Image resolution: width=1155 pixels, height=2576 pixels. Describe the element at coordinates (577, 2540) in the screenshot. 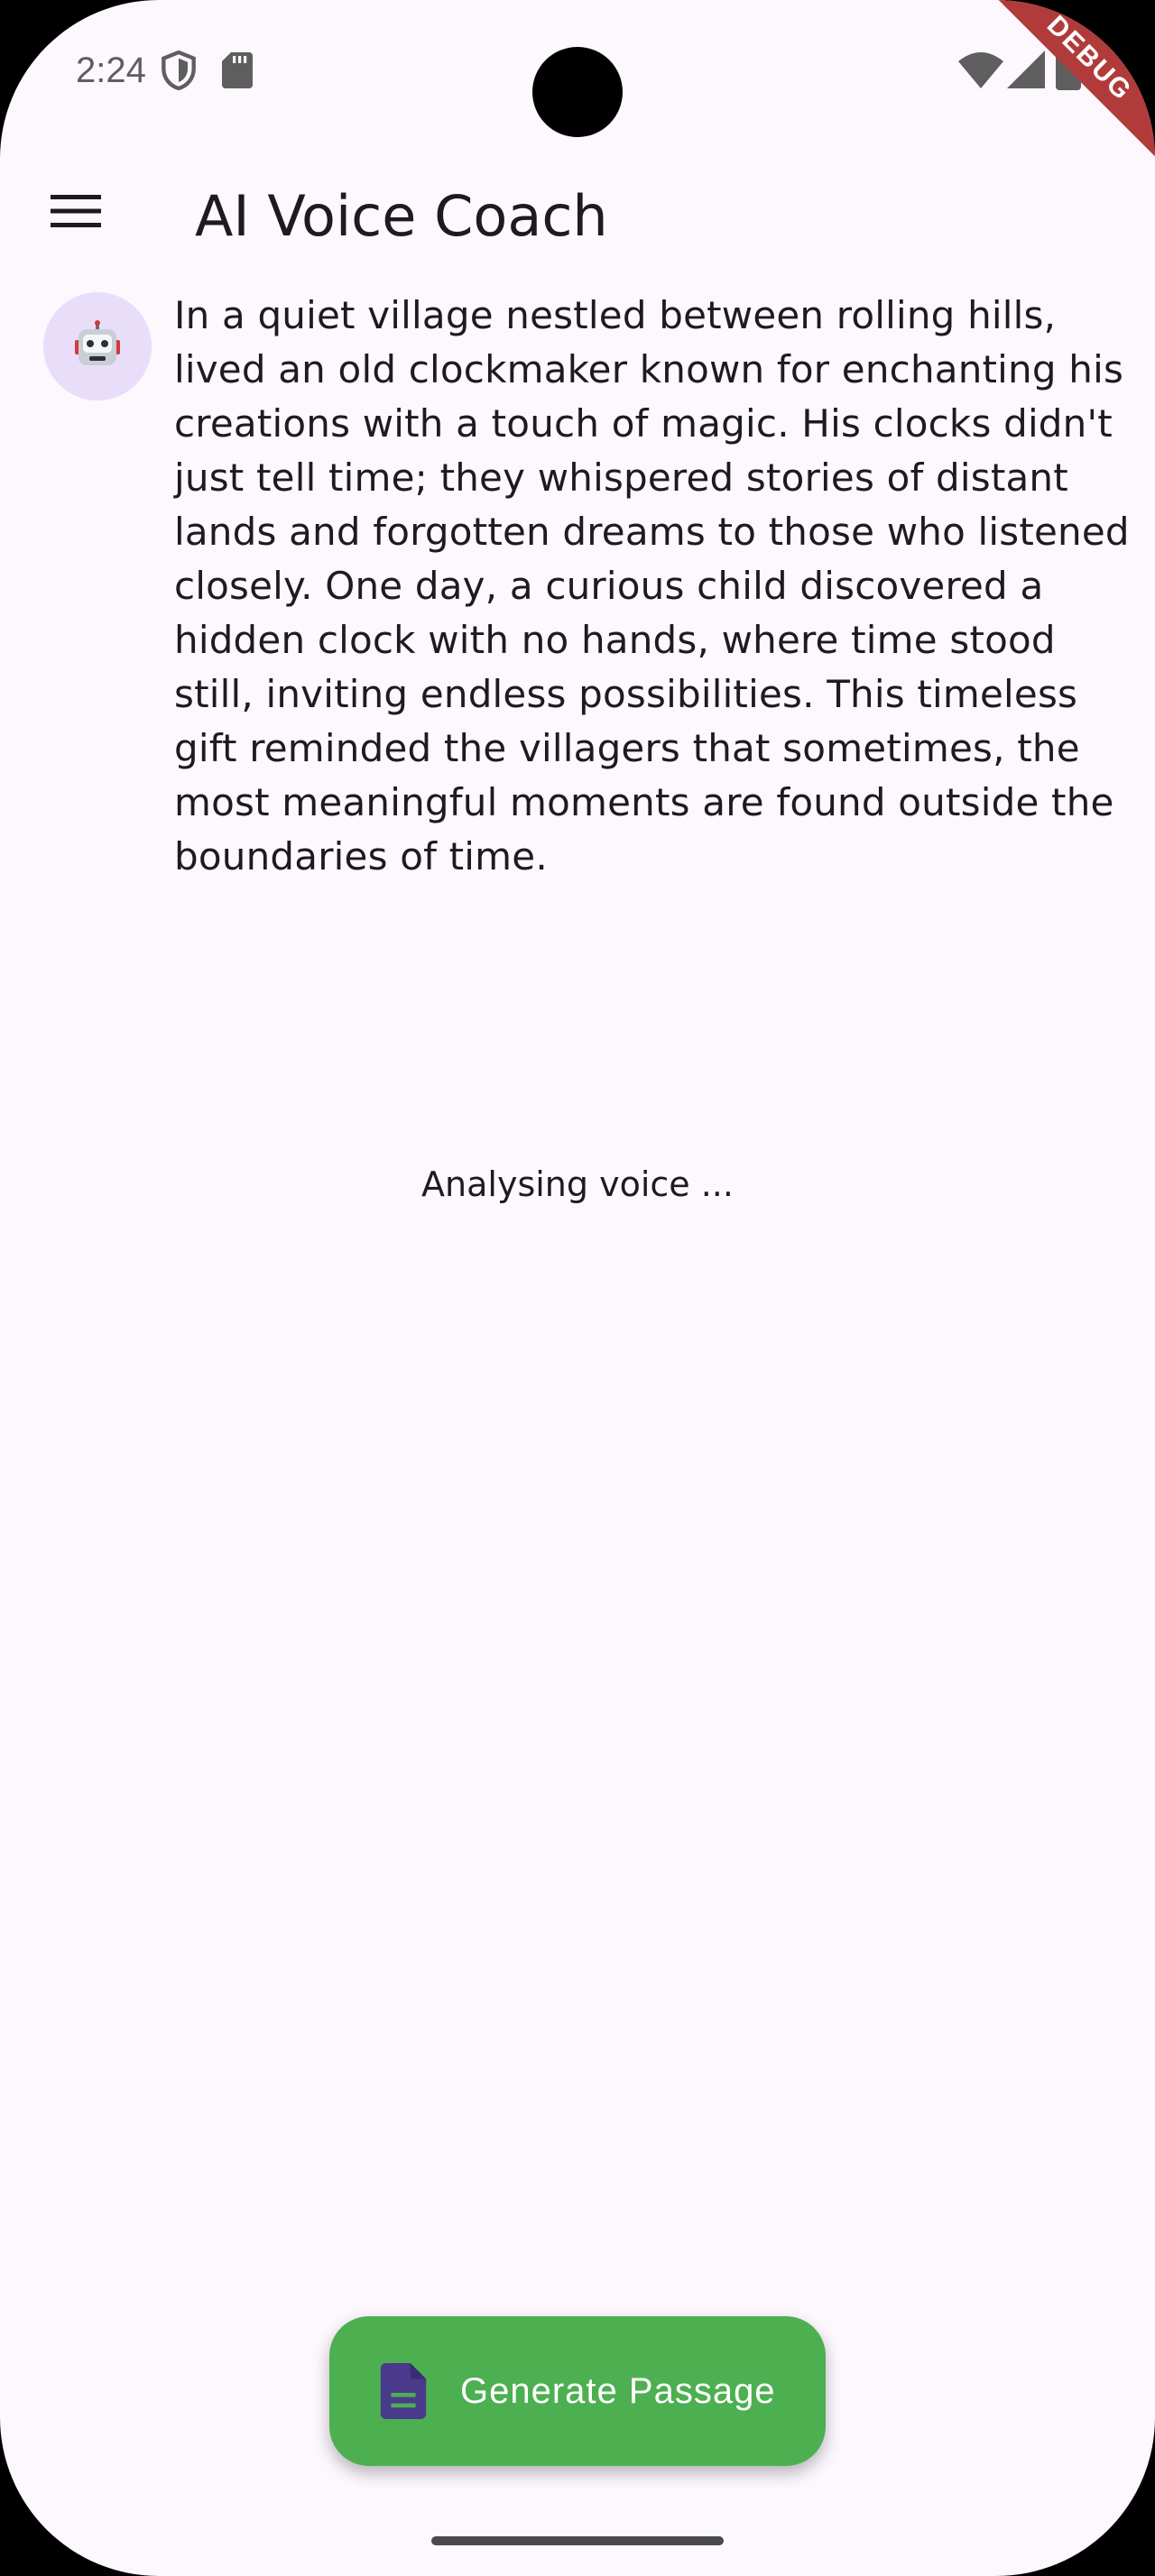

I see `home-indicator` at that location.